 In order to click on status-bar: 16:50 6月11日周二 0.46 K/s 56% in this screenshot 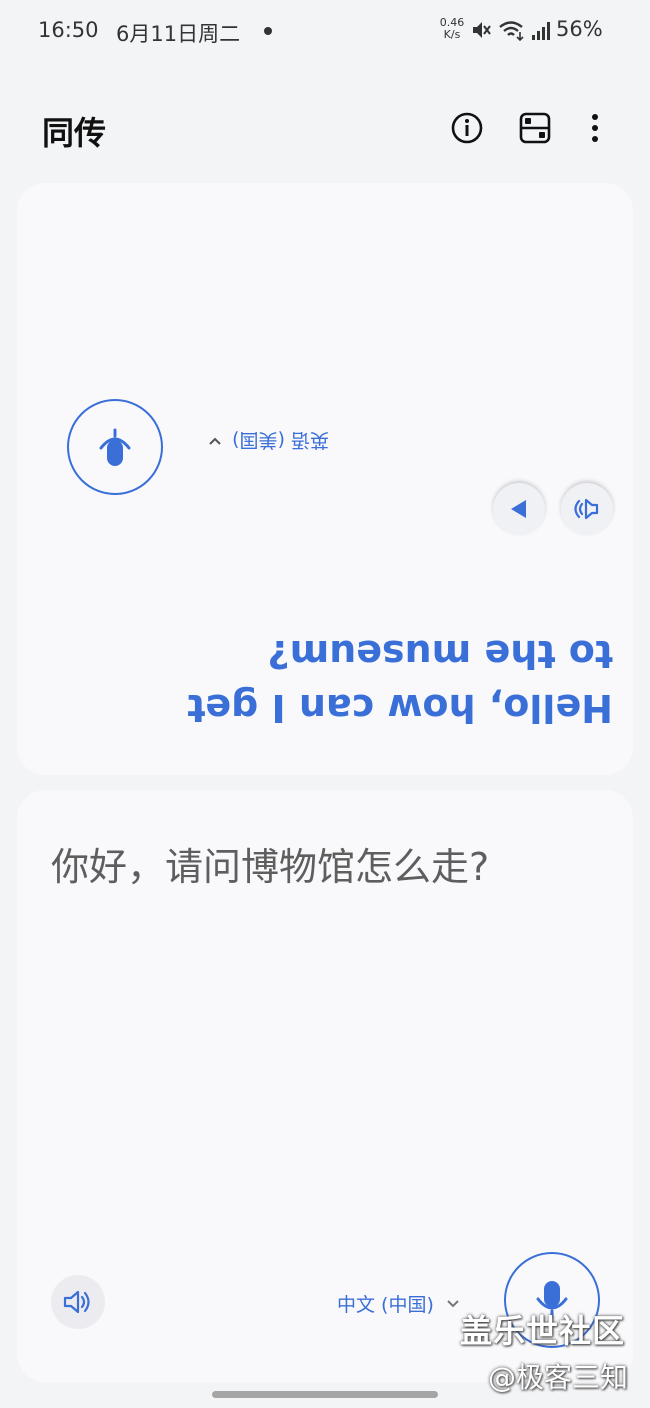, I will do `click(325, 33)`.